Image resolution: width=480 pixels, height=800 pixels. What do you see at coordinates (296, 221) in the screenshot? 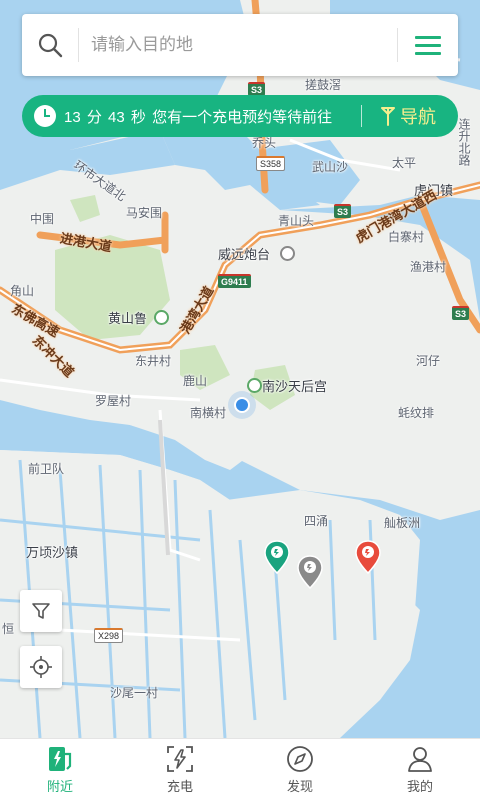
I see `map-label: 青山头` at bounding box center [296, 221].